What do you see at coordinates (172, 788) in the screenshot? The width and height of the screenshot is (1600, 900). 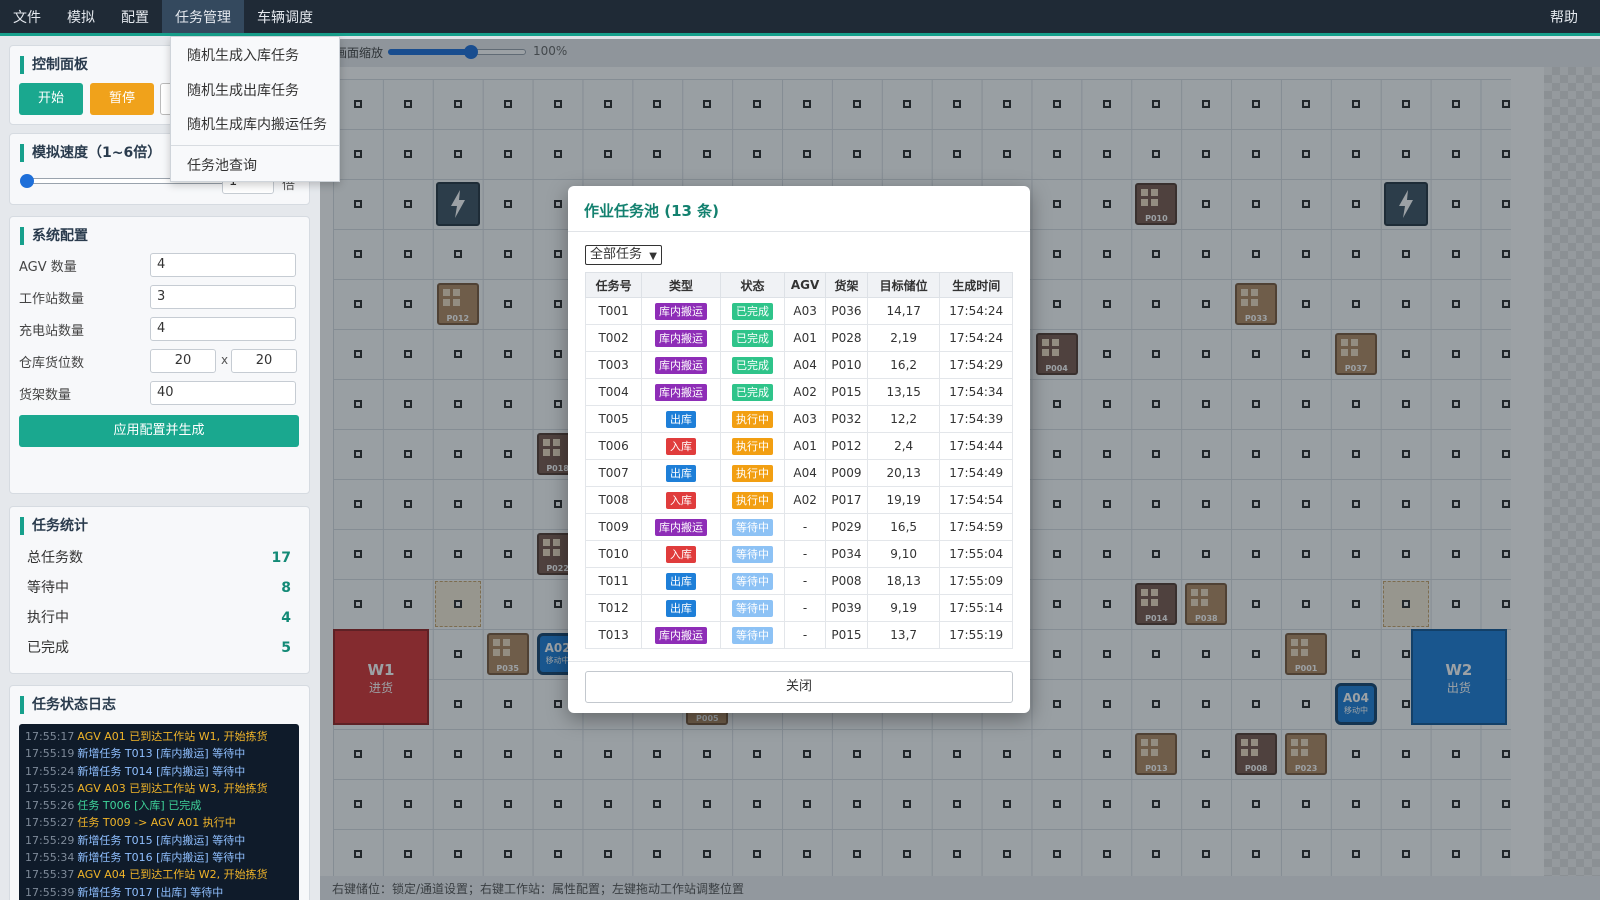 I see `log-message: AGV A03 已到达工作站 W3, 开始拣货` at bounding box center [172, 788].